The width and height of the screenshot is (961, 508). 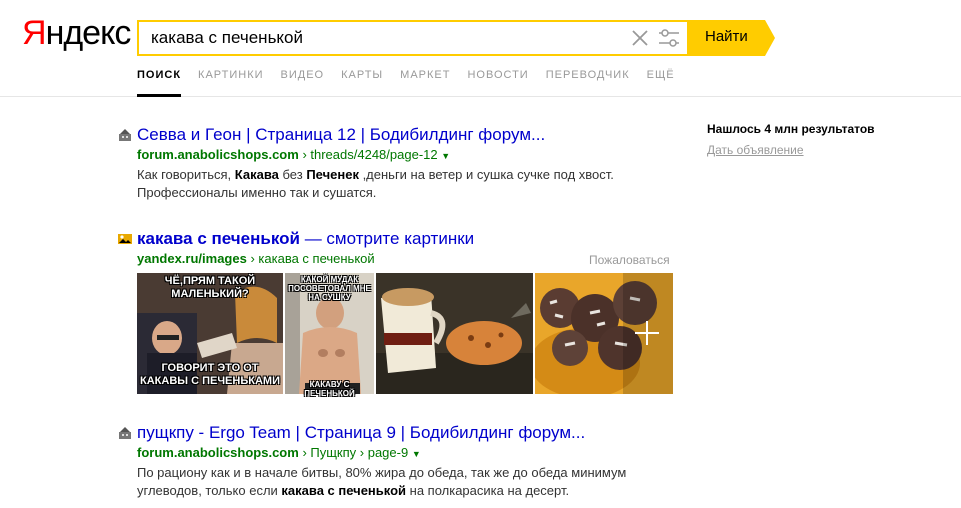 What do you see at coordinates (425, 82) in the screenshot?
I see `tab-market: МАРКЕТ` at bounding box center [425, 82].